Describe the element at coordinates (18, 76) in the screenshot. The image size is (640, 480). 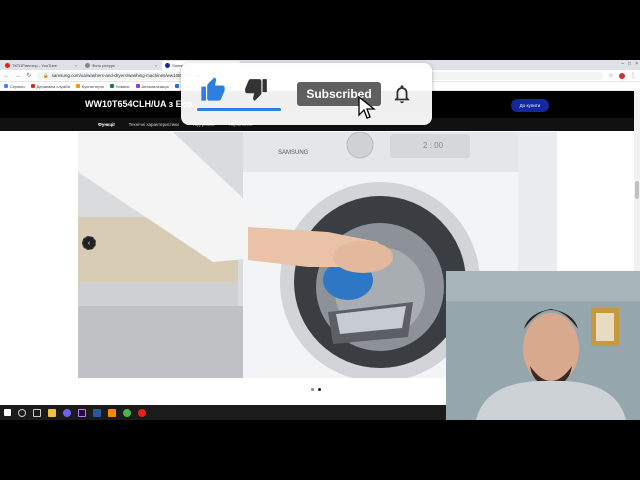
I see `forward-icon: →` at that location.